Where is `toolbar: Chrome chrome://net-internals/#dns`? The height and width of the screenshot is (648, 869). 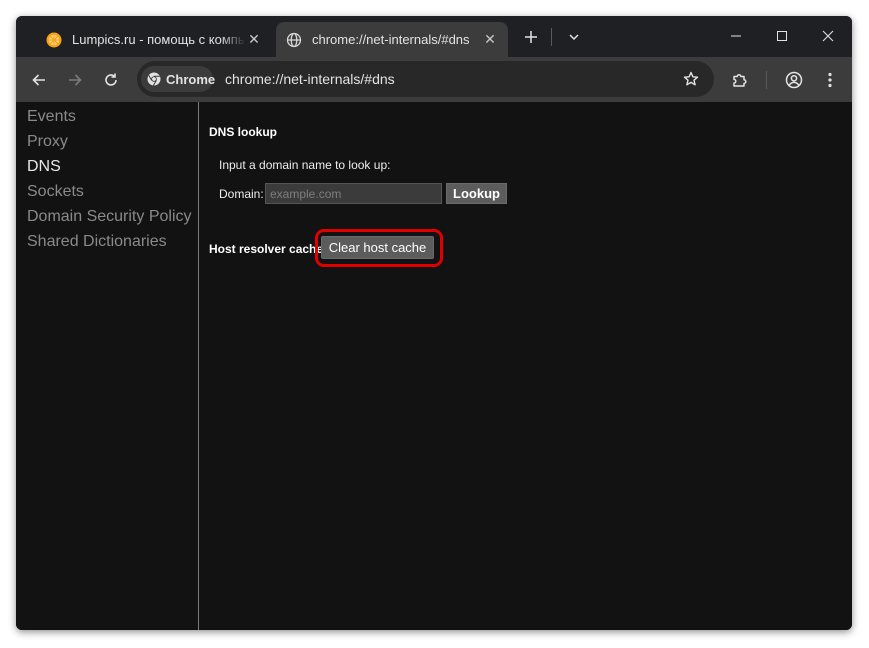 toolbar: Chrome chrome://net-internals/#dns is located at coordinates (434, 79).